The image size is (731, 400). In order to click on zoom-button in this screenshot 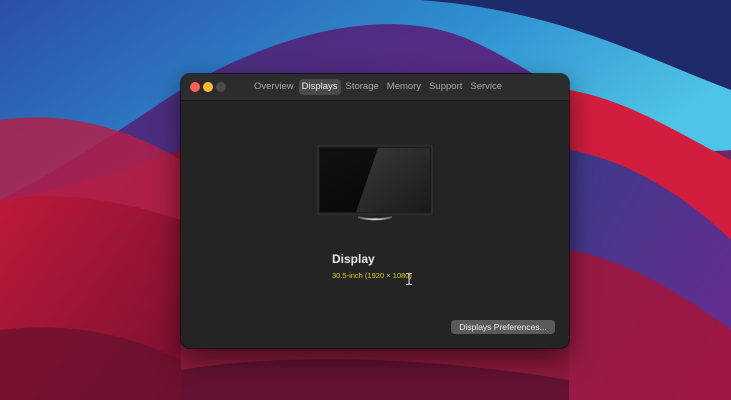, I will do `click(221, 87)`.